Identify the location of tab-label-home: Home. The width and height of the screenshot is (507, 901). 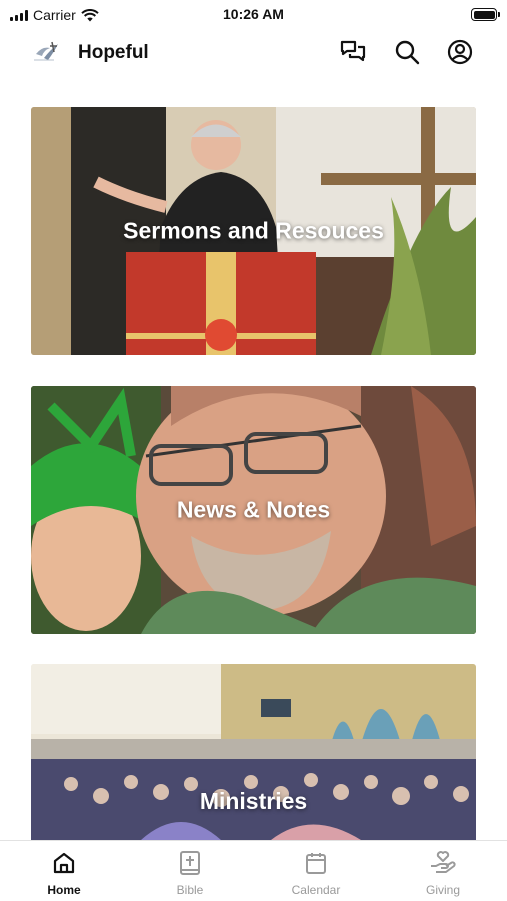
(64, 890).